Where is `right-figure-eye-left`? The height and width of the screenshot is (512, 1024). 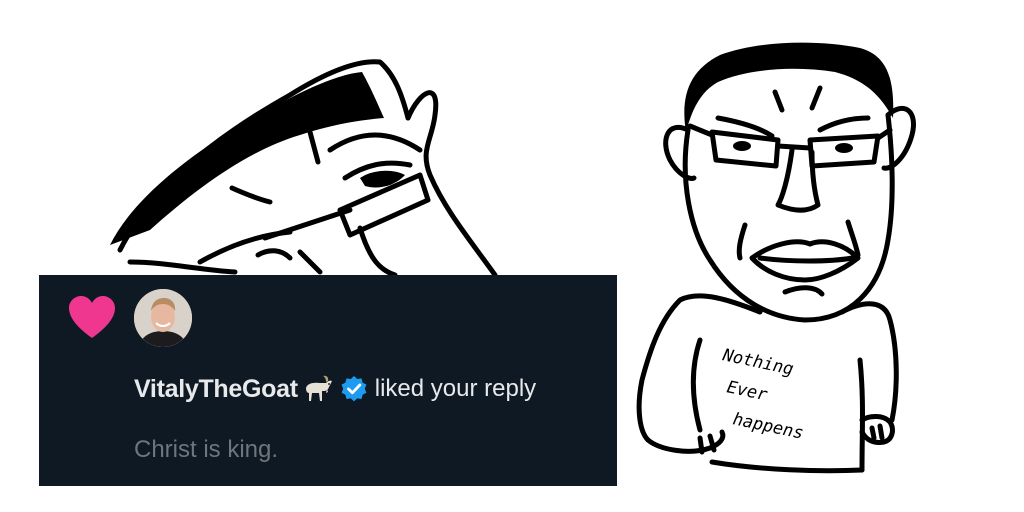 right-figure-eye-left is located at coordinates (742, 146).